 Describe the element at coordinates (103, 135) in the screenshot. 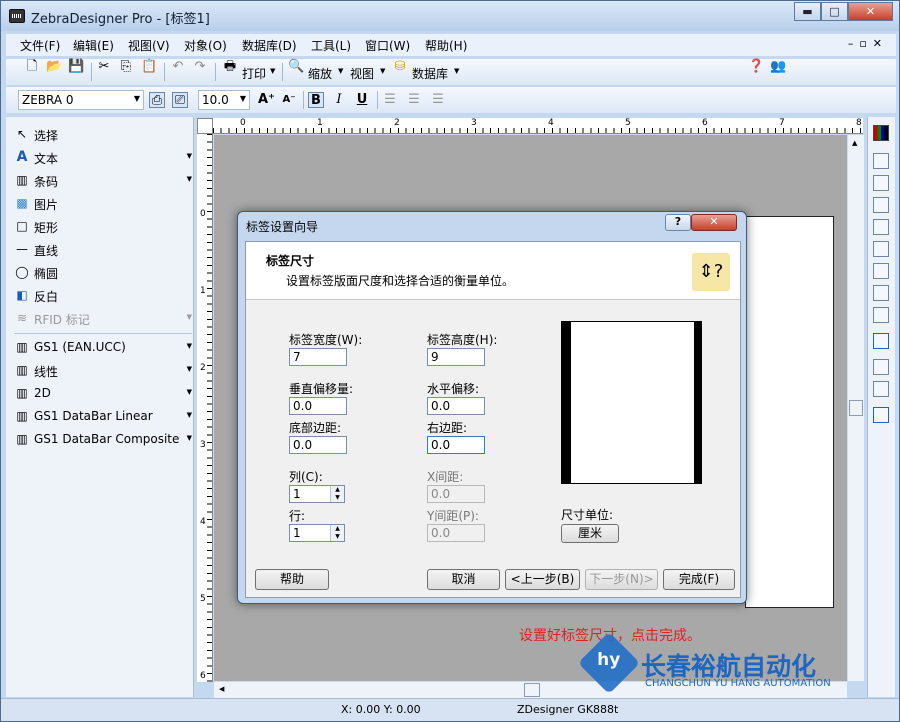

I see `tool-select: ↖ 选择` at that location.